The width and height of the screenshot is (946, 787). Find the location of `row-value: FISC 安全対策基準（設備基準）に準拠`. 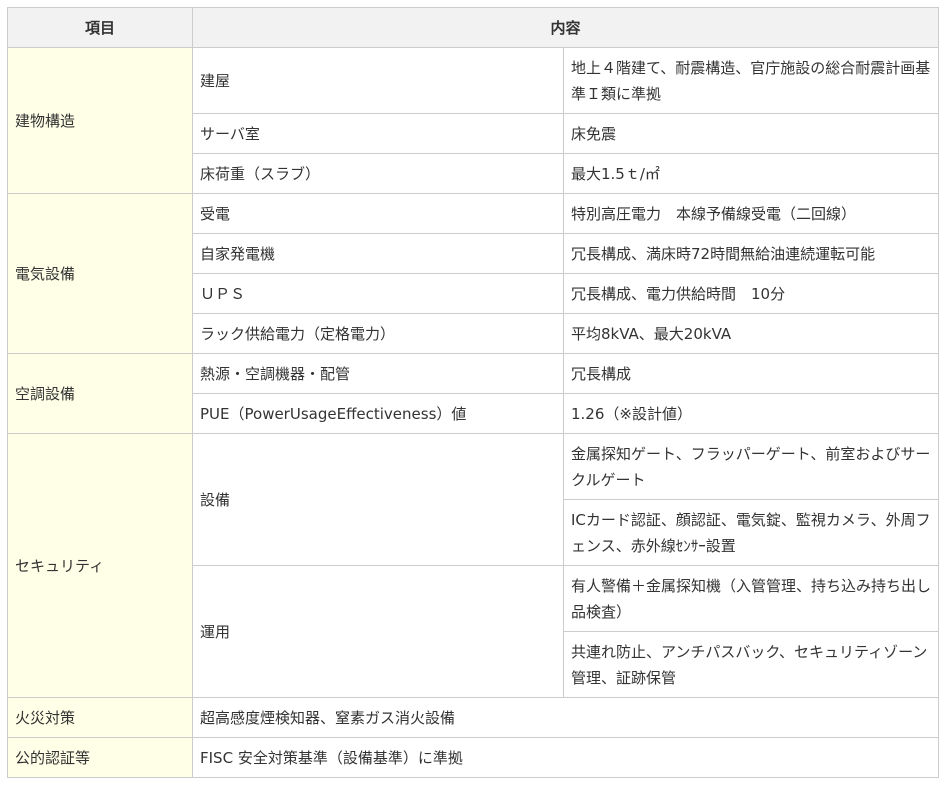

row-value: FISC 安全対策基準（設備基準）に準拠 is located at coordinates (565, 757).